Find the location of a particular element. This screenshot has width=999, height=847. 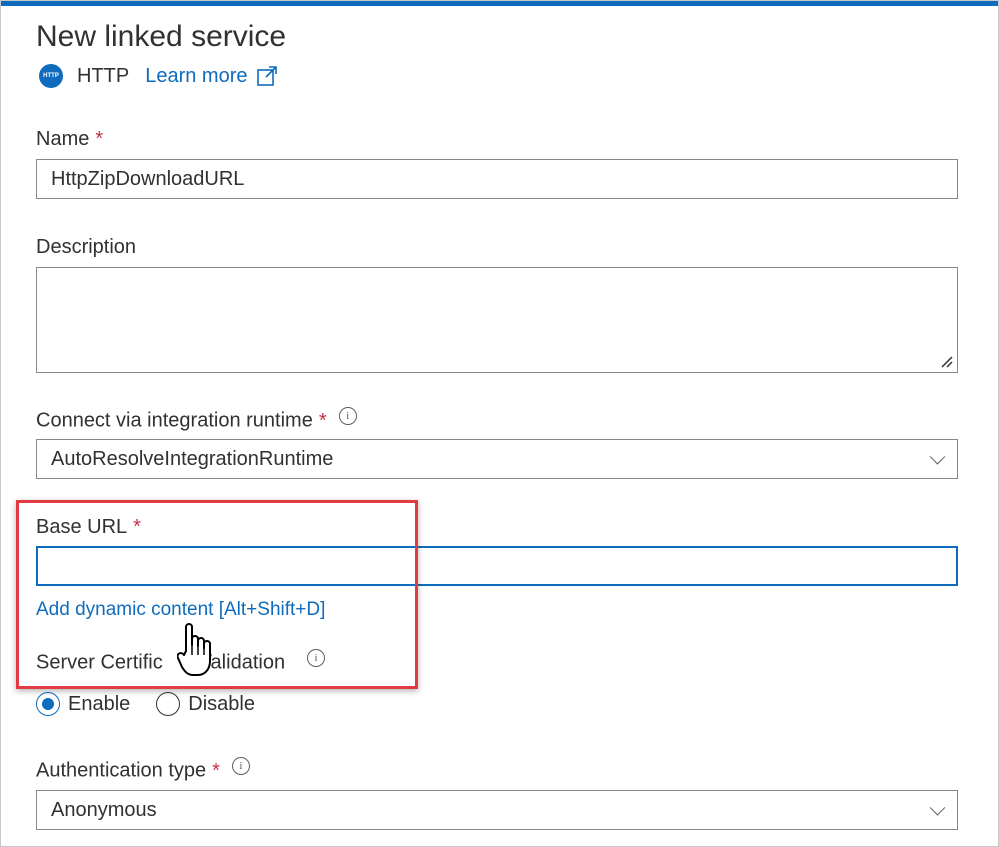

integration-runtime-select: AutoResolveIntegrationRuntime is located at coordinates (497, 459).